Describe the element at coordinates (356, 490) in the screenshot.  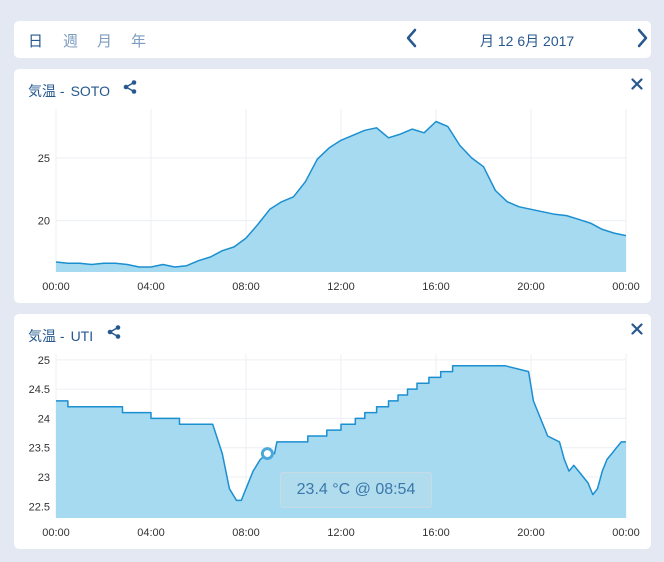
I see `chart-tooltip: 23.4 °C @ 08:54` at that location.